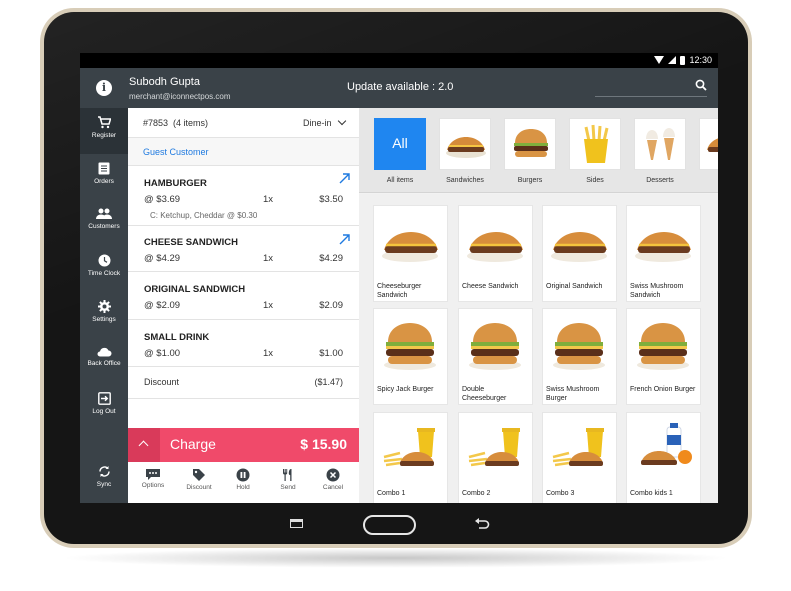 This screenshot has width=791, height=591. Describe the element at coordinates (410, 253) in the screenshot. I see `product-card: Cheeseburger Sandwich` at that location.